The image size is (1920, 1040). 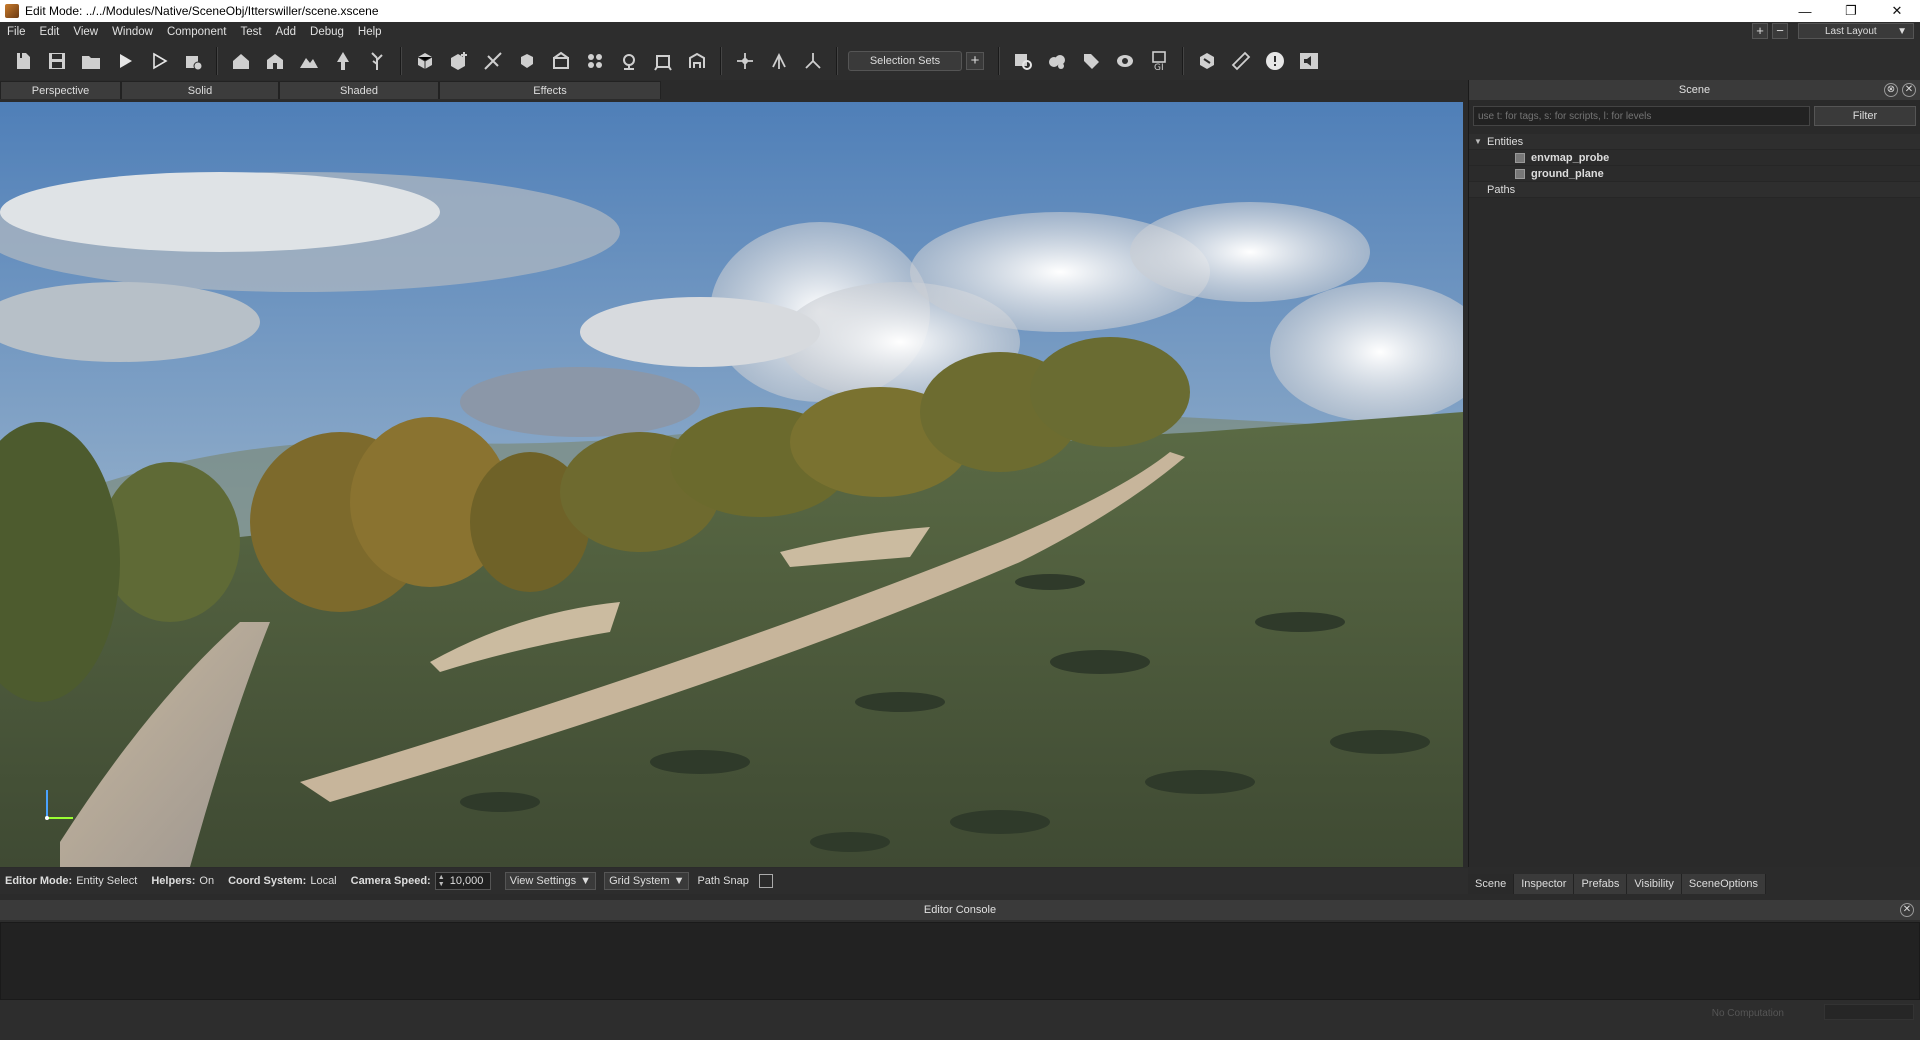 What do you see at coordinates (960, 1013) in the screenshot?
I see `console-footer: No Computation` at bounding box center [960, 1013].